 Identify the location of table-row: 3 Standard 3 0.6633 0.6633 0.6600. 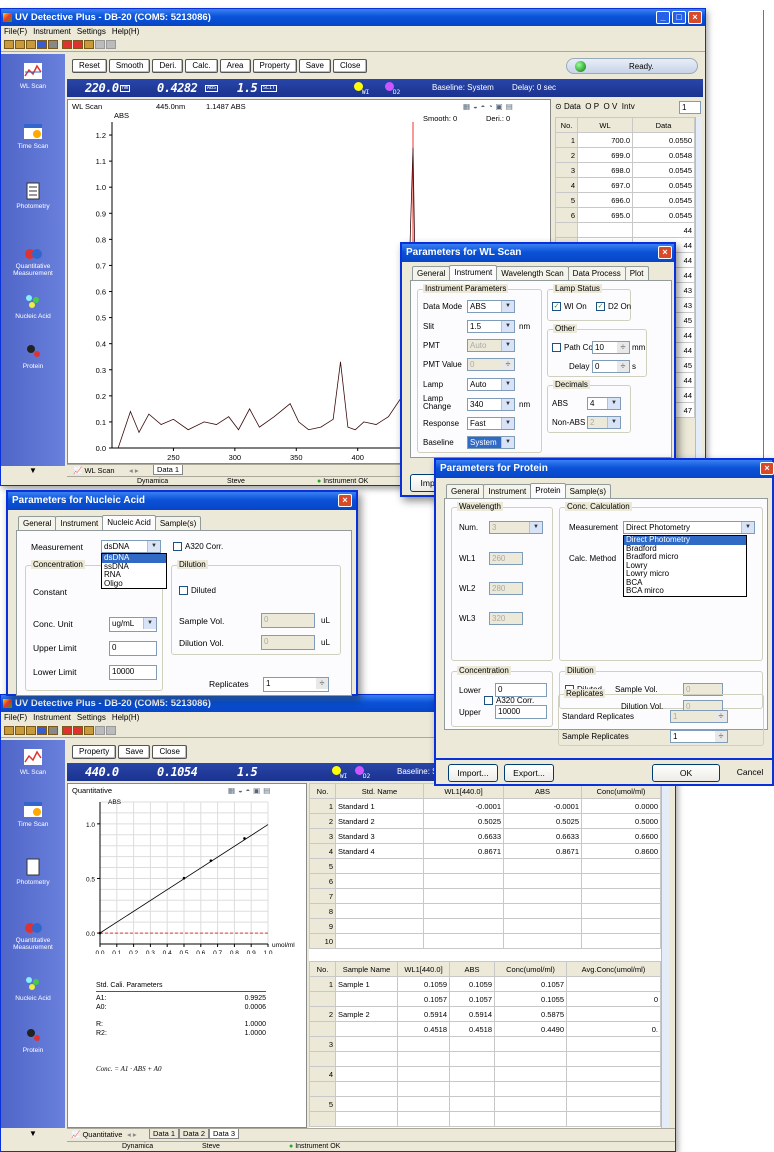
(485, 836).